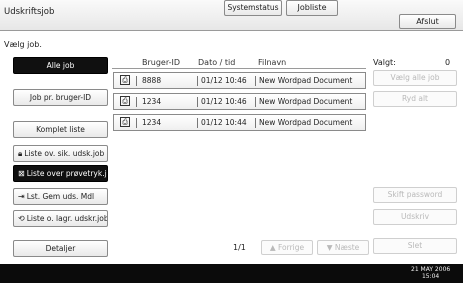 This screenshot has width=463, height=283. What do you see at coordinates (217, 62) in the screenshot?
I see `column-header-date-time: Dato / tid` at bounding box center [217, 62].